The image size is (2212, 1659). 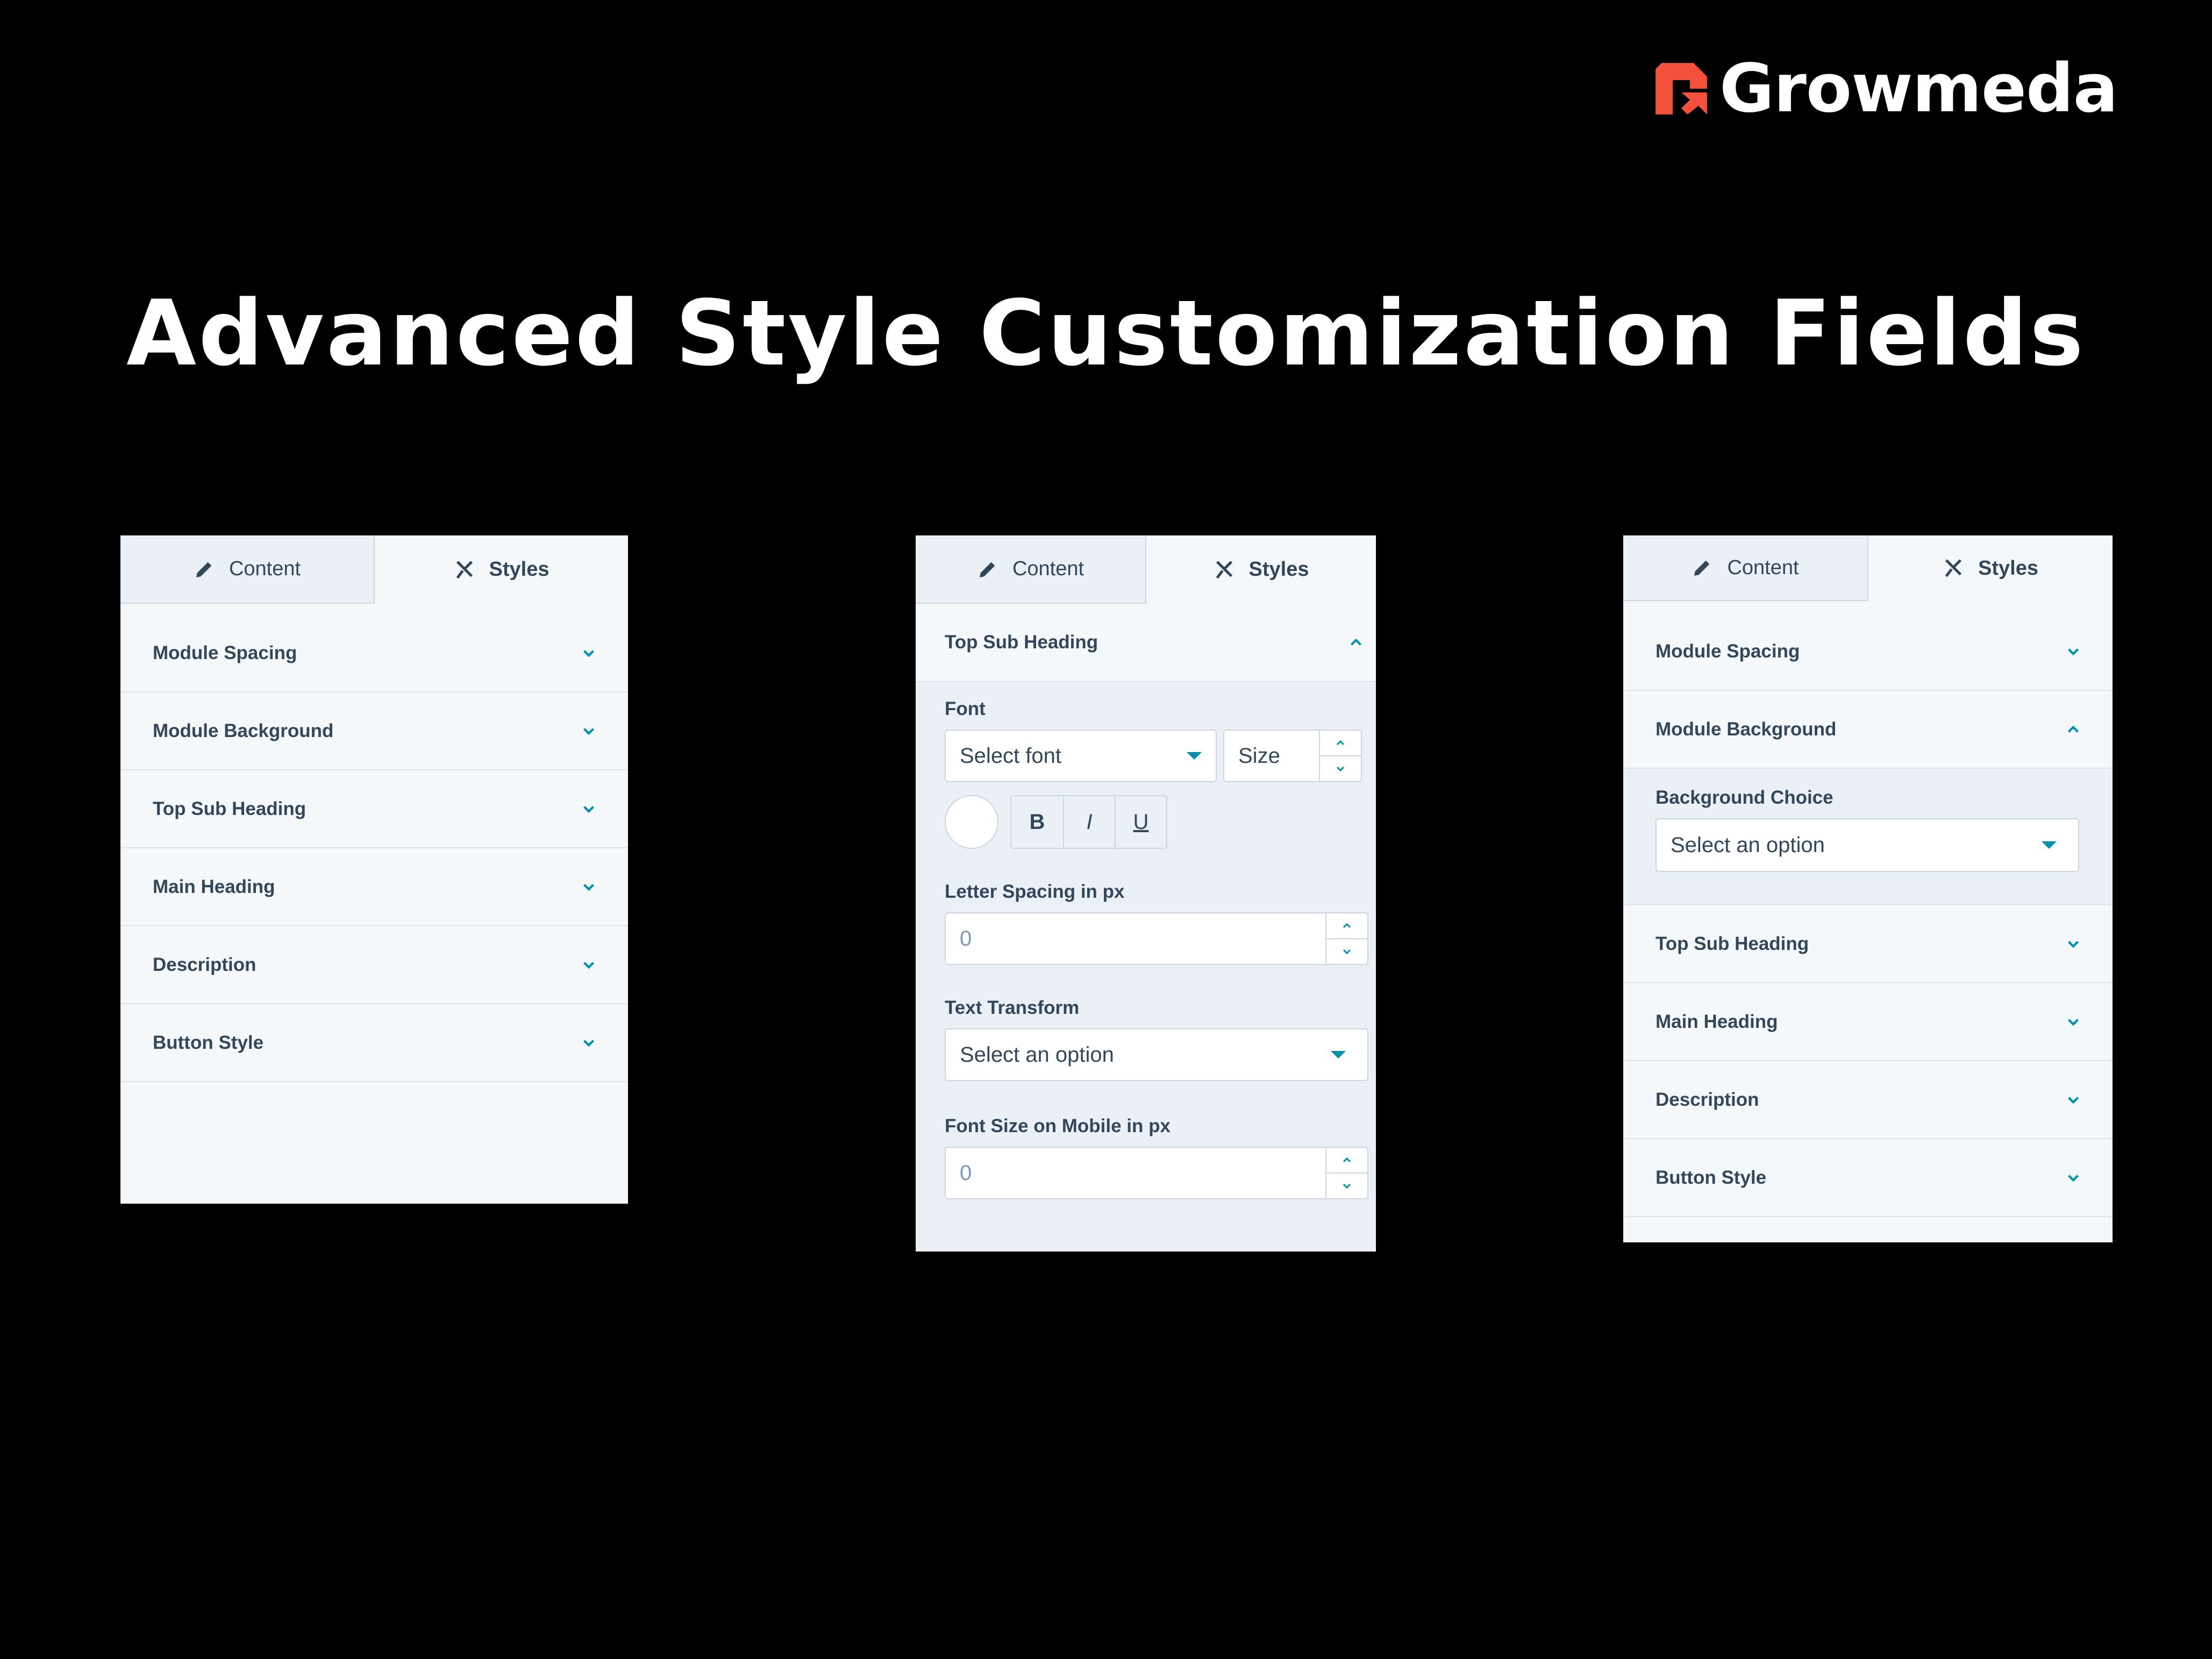 I want to click on brand-logo: Growmeda, so click(x=1884, y=88).